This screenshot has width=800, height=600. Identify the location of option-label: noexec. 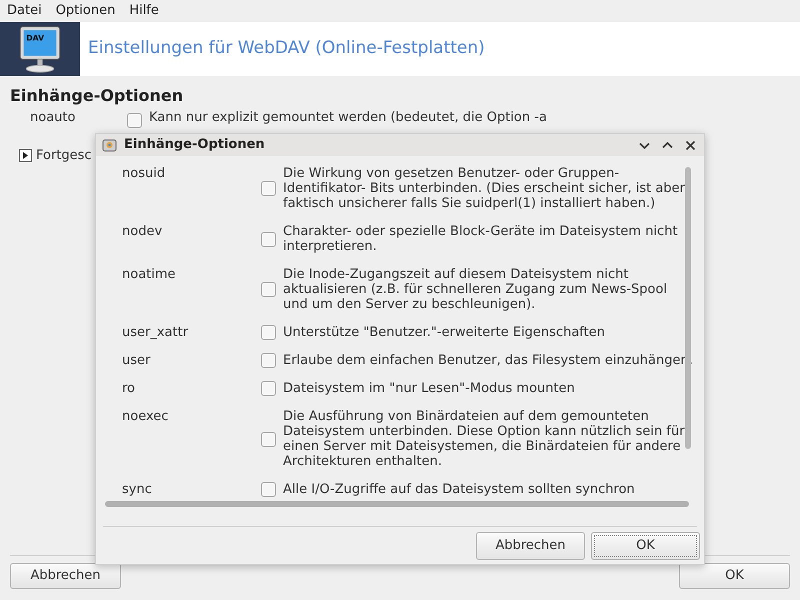
(146, 417).